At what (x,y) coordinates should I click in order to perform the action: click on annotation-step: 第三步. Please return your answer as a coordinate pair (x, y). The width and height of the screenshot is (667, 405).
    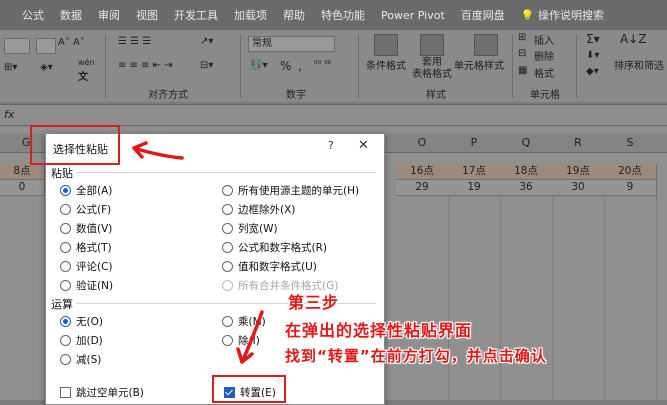
    Looking at the image, I should click on (314, 302).